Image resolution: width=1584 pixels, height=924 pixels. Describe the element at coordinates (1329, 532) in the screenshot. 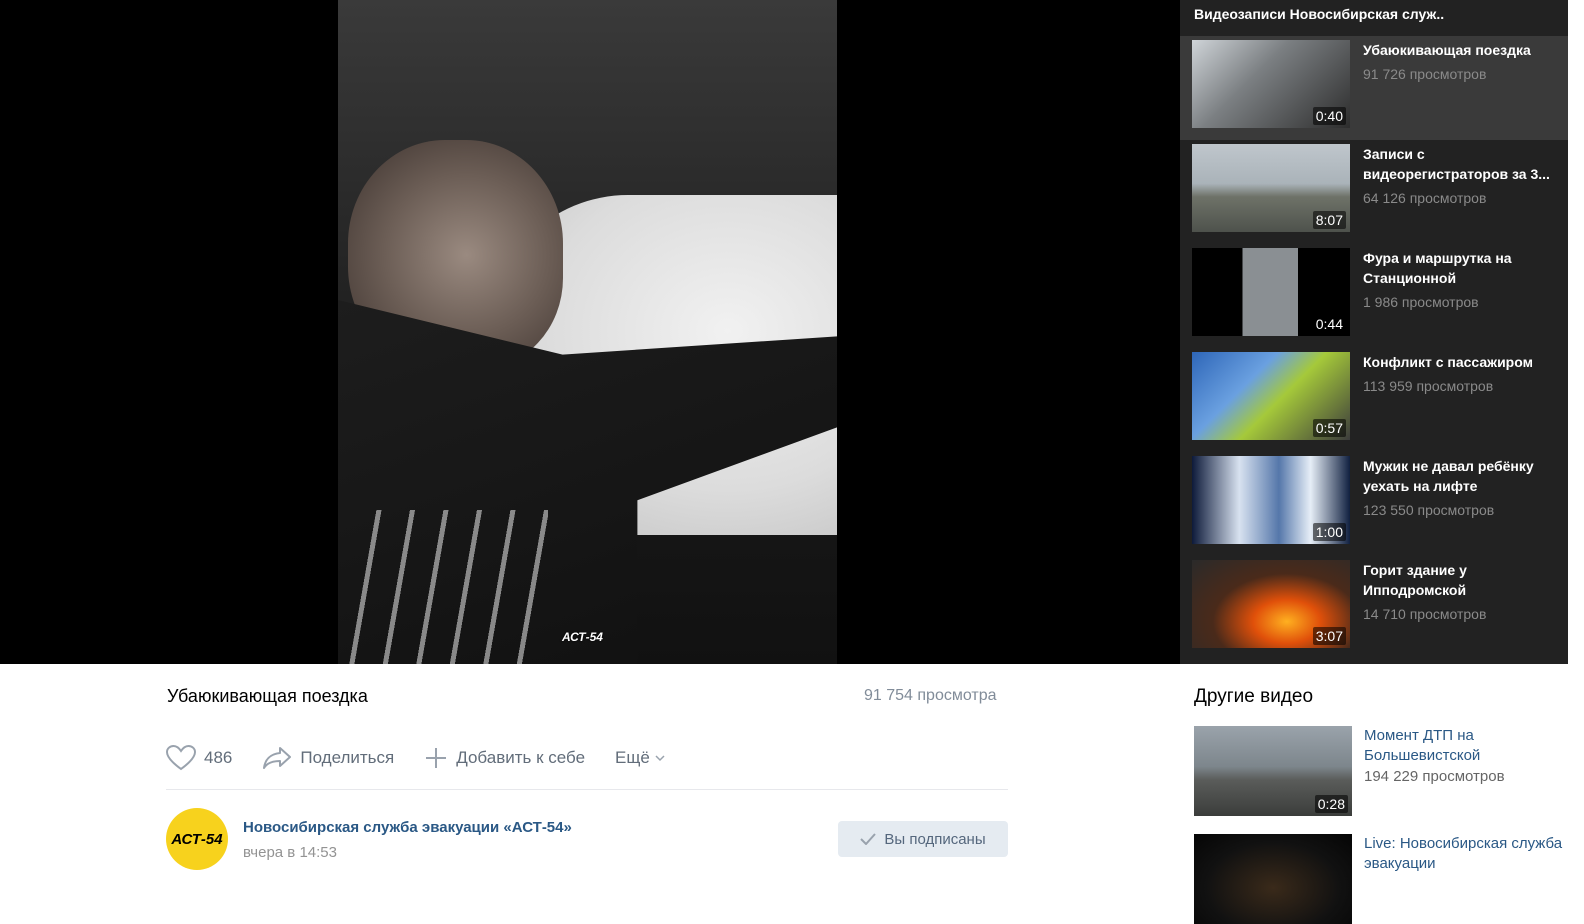

I see `duration-badge: 1:00` at that location.